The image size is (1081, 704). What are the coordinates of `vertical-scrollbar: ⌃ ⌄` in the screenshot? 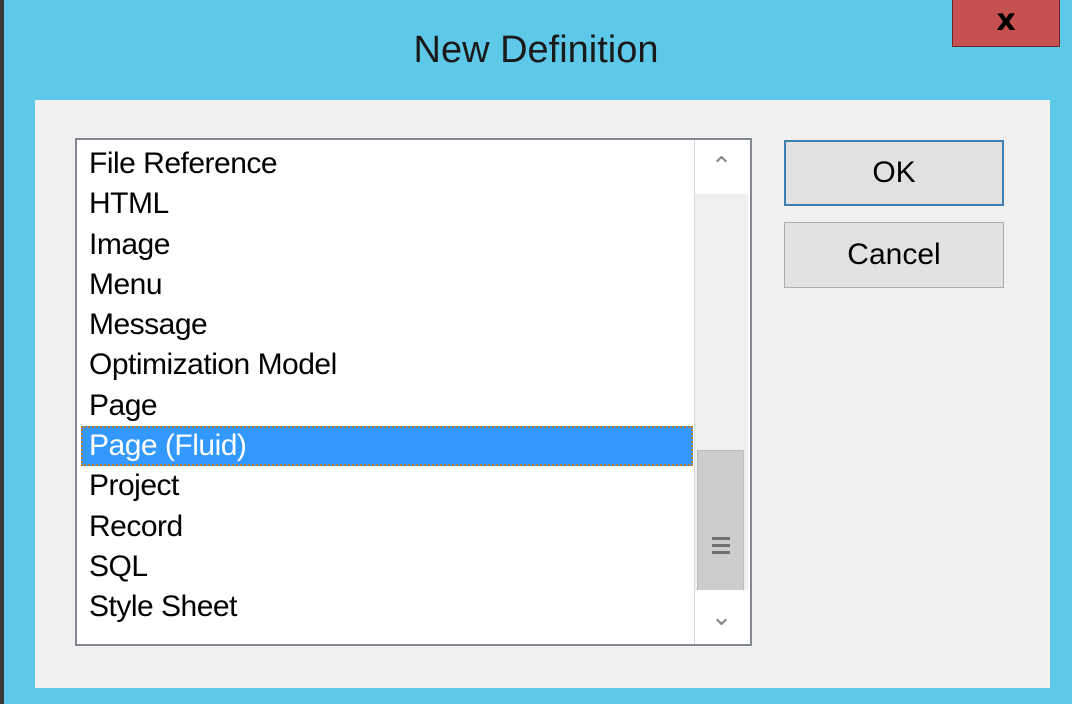 It's located at (721, 392).